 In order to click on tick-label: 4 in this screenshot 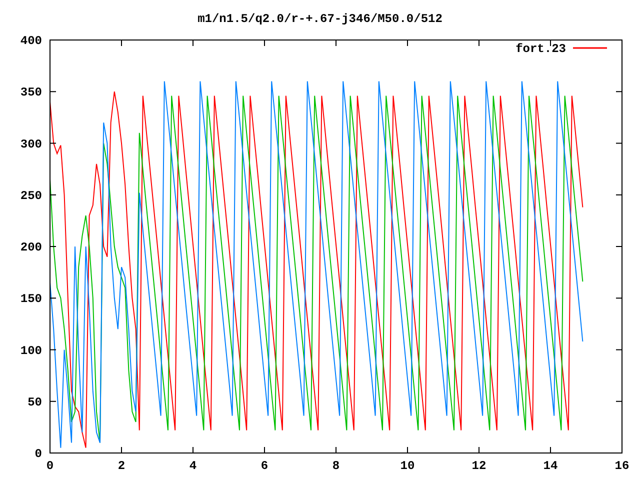, I will do `click(193, 466)`.